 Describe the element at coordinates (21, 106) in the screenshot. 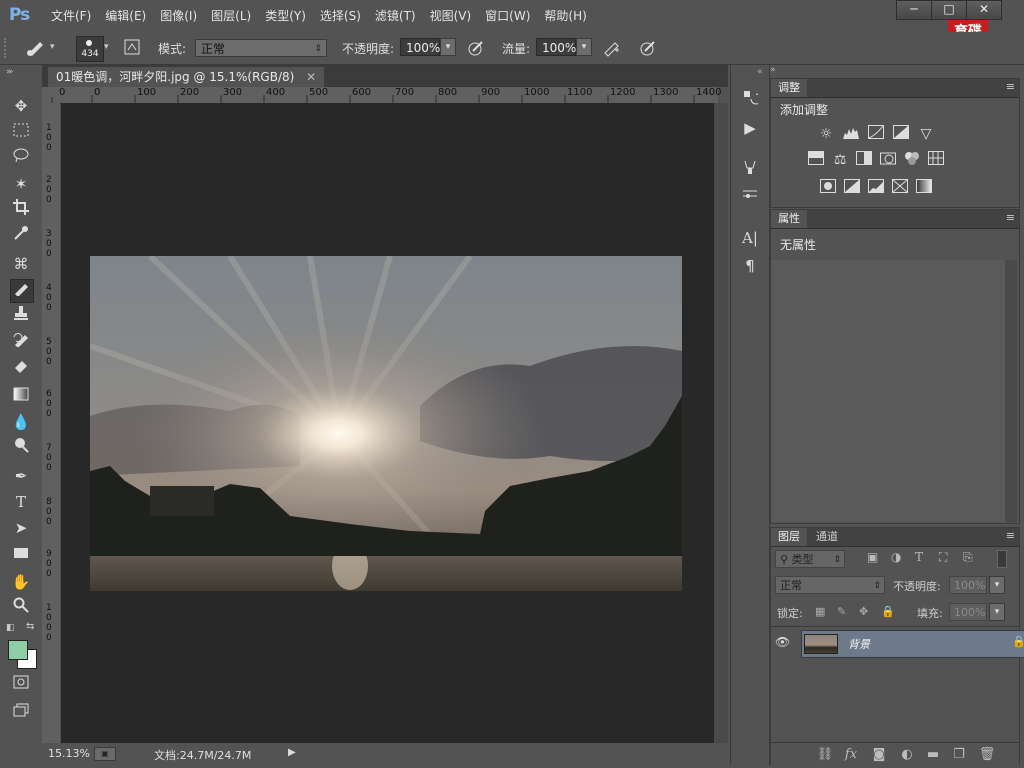

I see `move-tool-icon: ✥` at that location.